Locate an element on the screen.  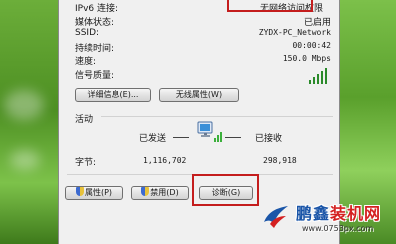
signal-strength-icon is located at coordinates (318, 76).